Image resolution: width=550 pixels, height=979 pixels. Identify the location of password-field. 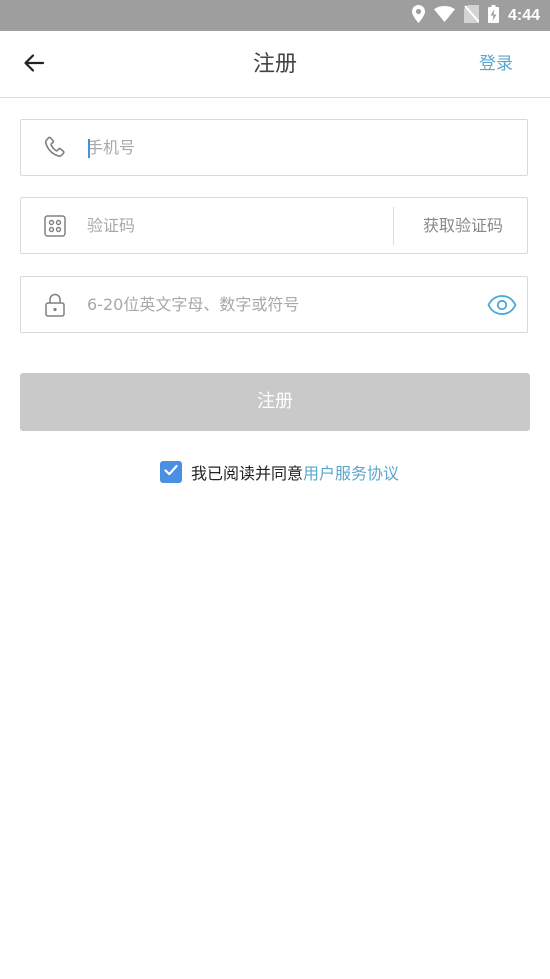
(274, 304).